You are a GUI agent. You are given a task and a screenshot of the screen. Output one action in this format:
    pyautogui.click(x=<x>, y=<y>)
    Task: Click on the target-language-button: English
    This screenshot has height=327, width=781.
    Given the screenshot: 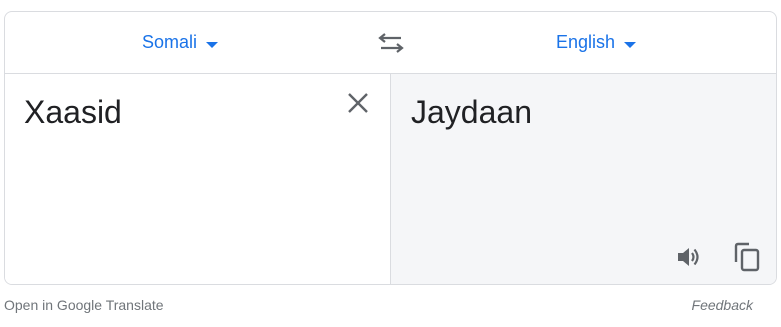 What is the action you would take?
    pyautogui.click(x=596, y=42)
    